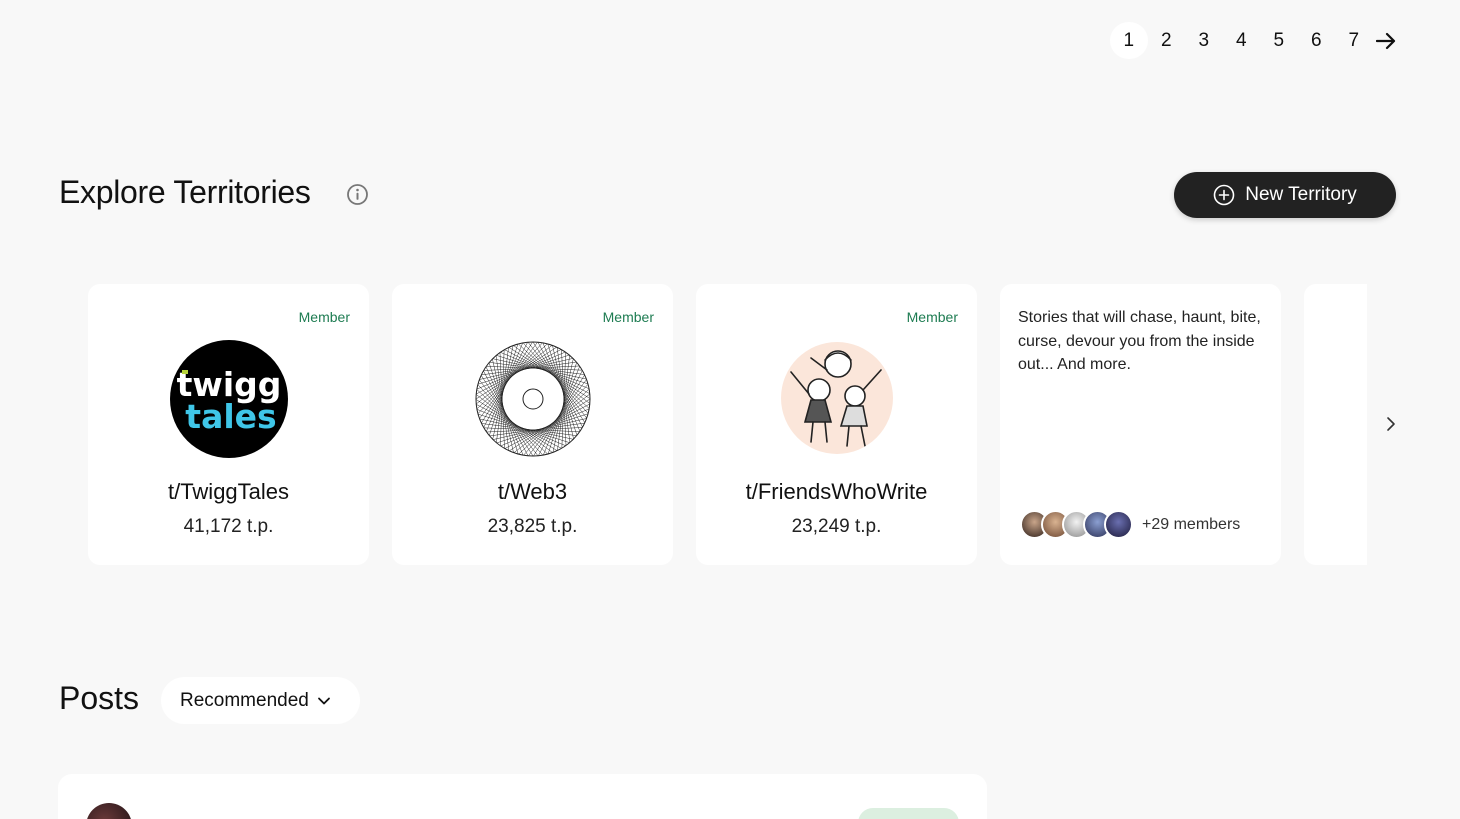 This screenshot has width=1460, height=819. What do you see at coordinates (1204, 40) in the screenshot?
I see `page-3-button: 3` at bounding box center [1204, 40].